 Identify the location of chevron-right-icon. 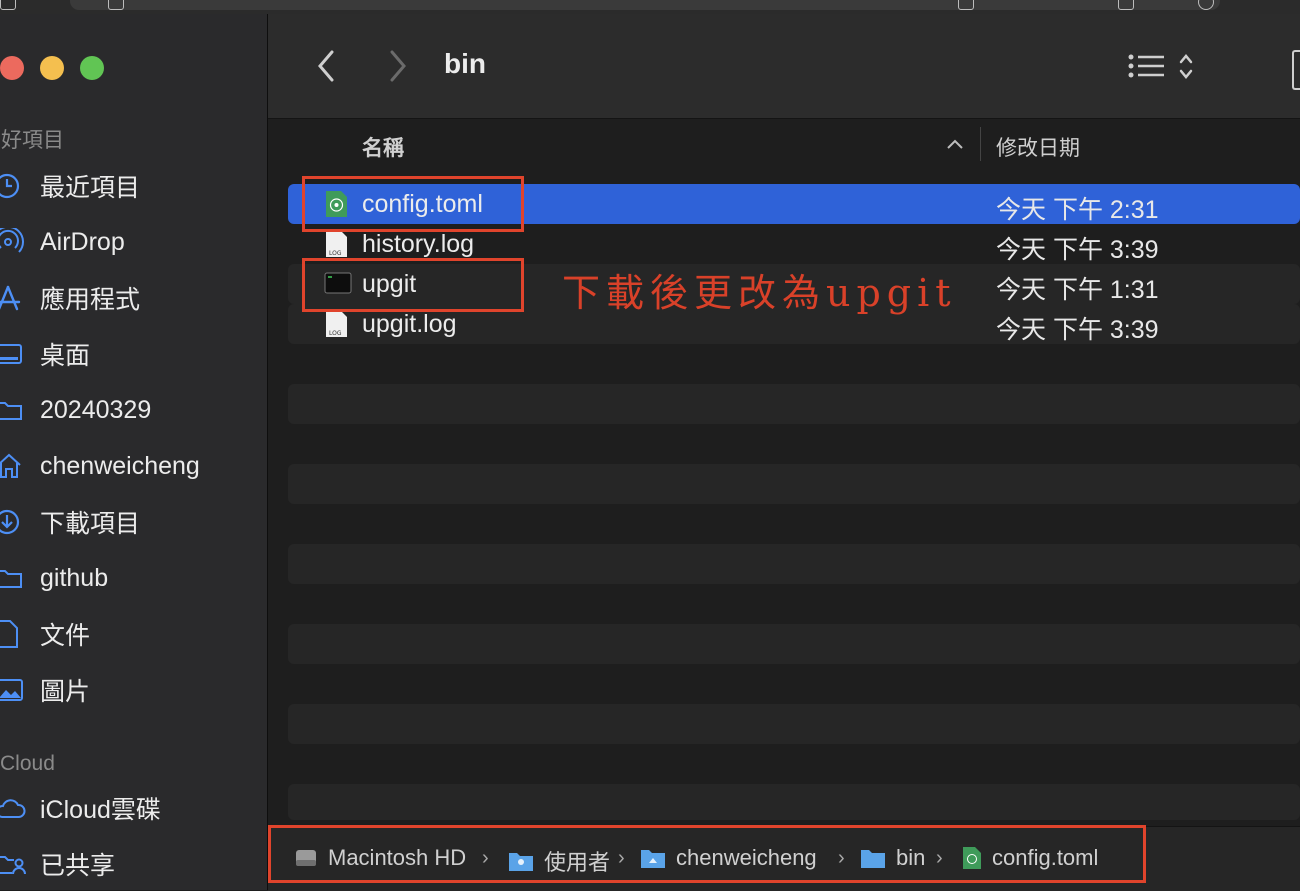
(398, 66).